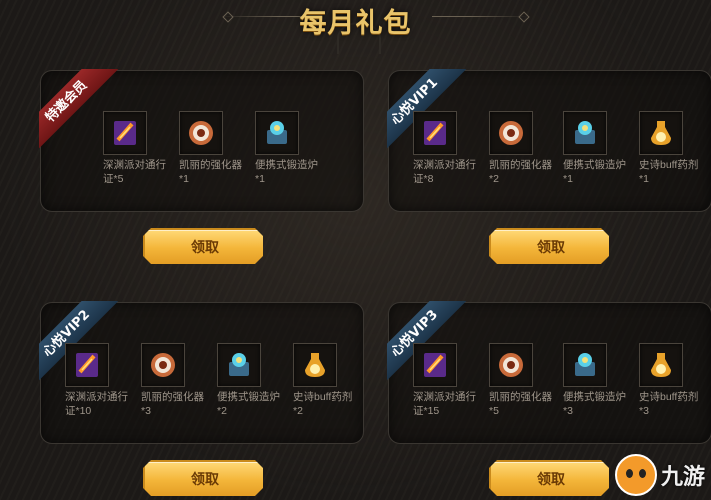 This screenshot has height=500, width=711. I want to click on gift-item: 深渊派对通行证*5, so click(134, 148).